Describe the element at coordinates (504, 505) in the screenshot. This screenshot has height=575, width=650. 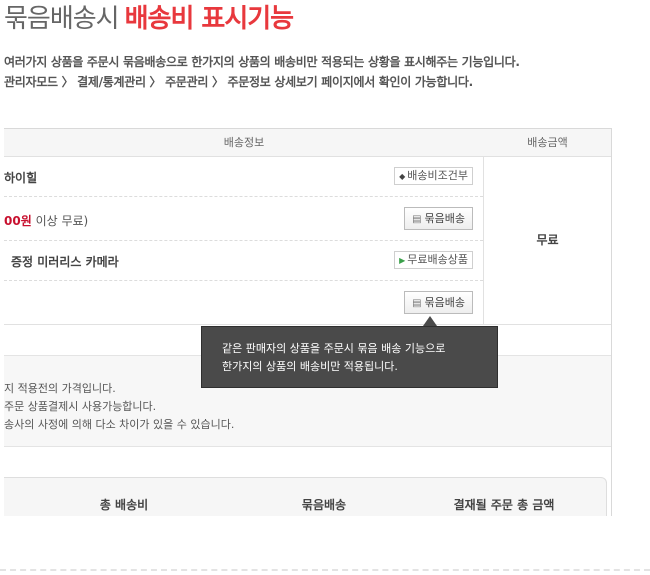
I see `summary-total-order: 결재될 주문 총 금액` at that location.